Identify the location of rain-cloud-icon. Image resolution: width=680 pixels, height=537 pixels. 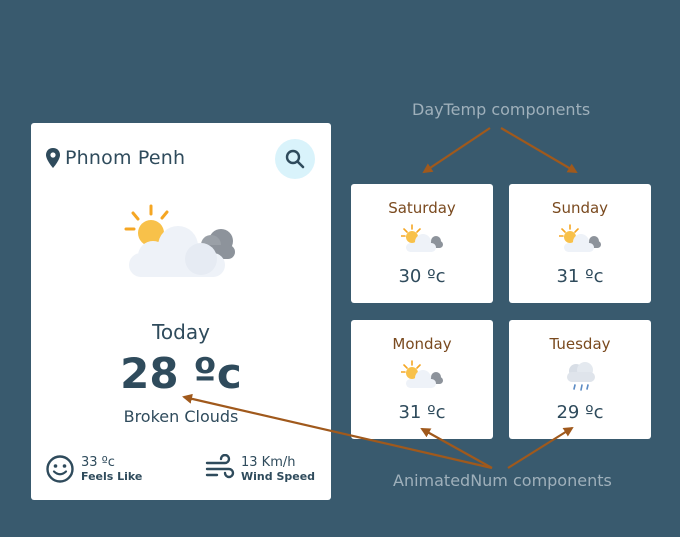
(581, 376).